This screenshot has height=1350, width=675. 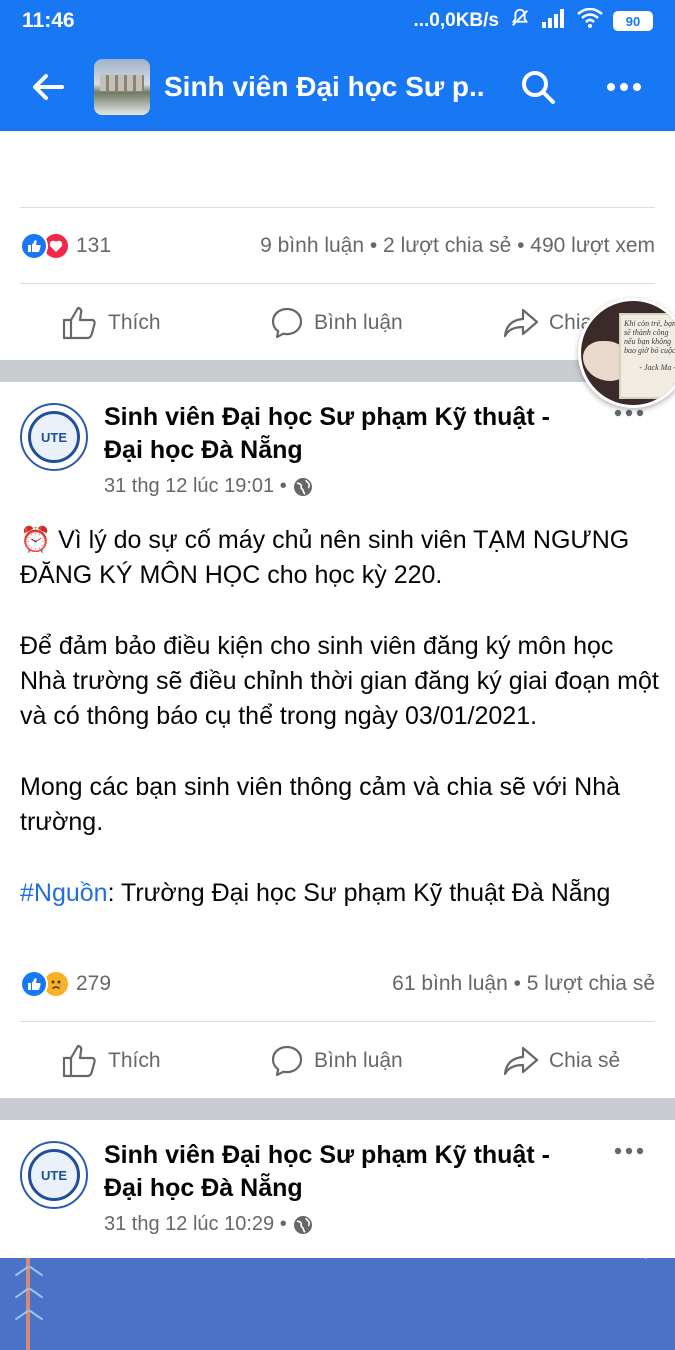 What do you see at coordinates (590, 20) in the screenshot?
I see `wifi-icon` at bounding box center [590, 20].